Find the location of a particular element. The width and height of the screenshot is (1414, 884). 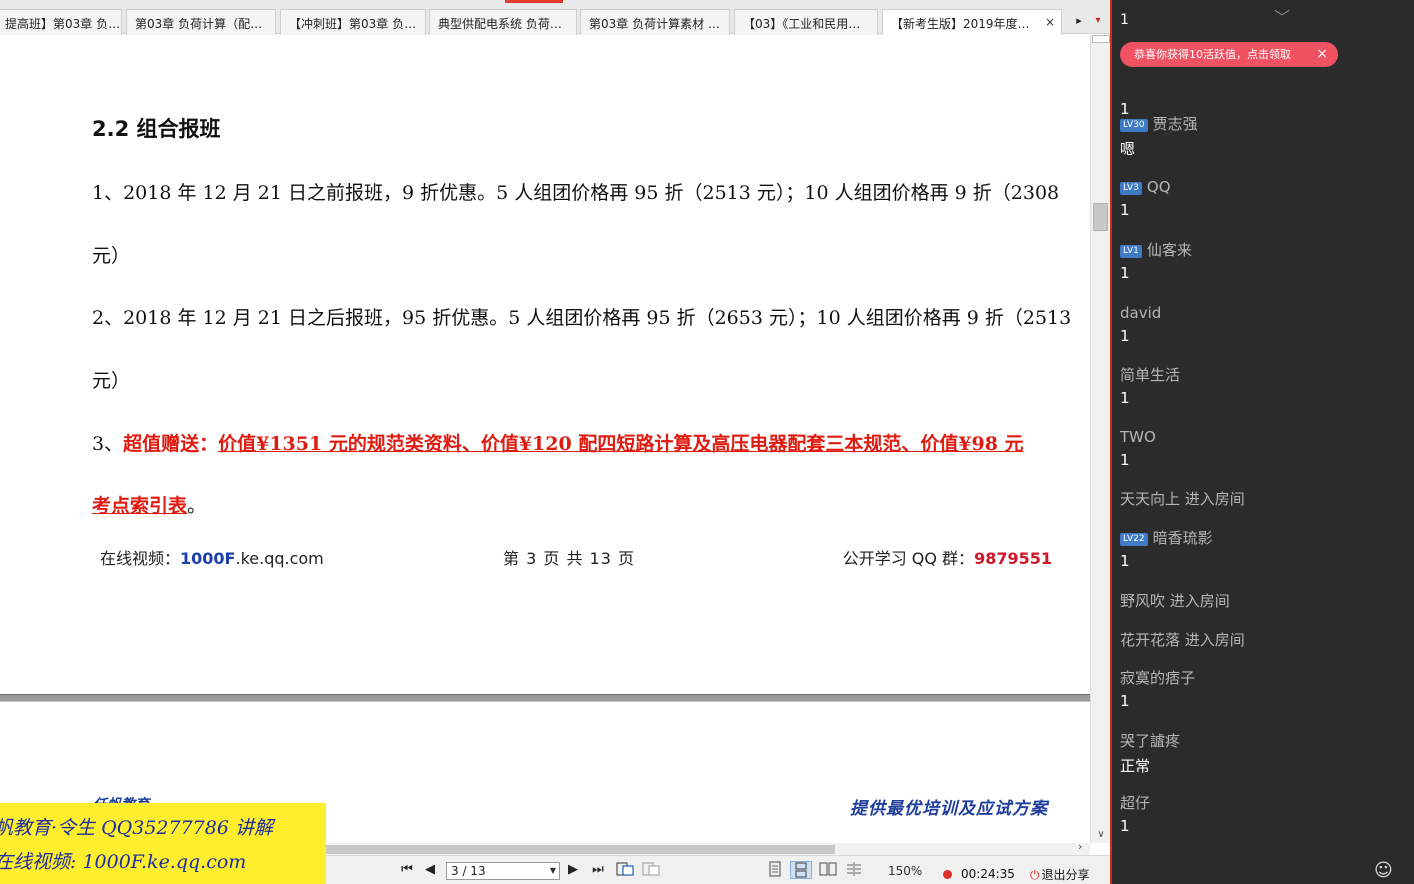

chat-system-message: 天天向上 进入房间 is located at coordinates (1182, 499).